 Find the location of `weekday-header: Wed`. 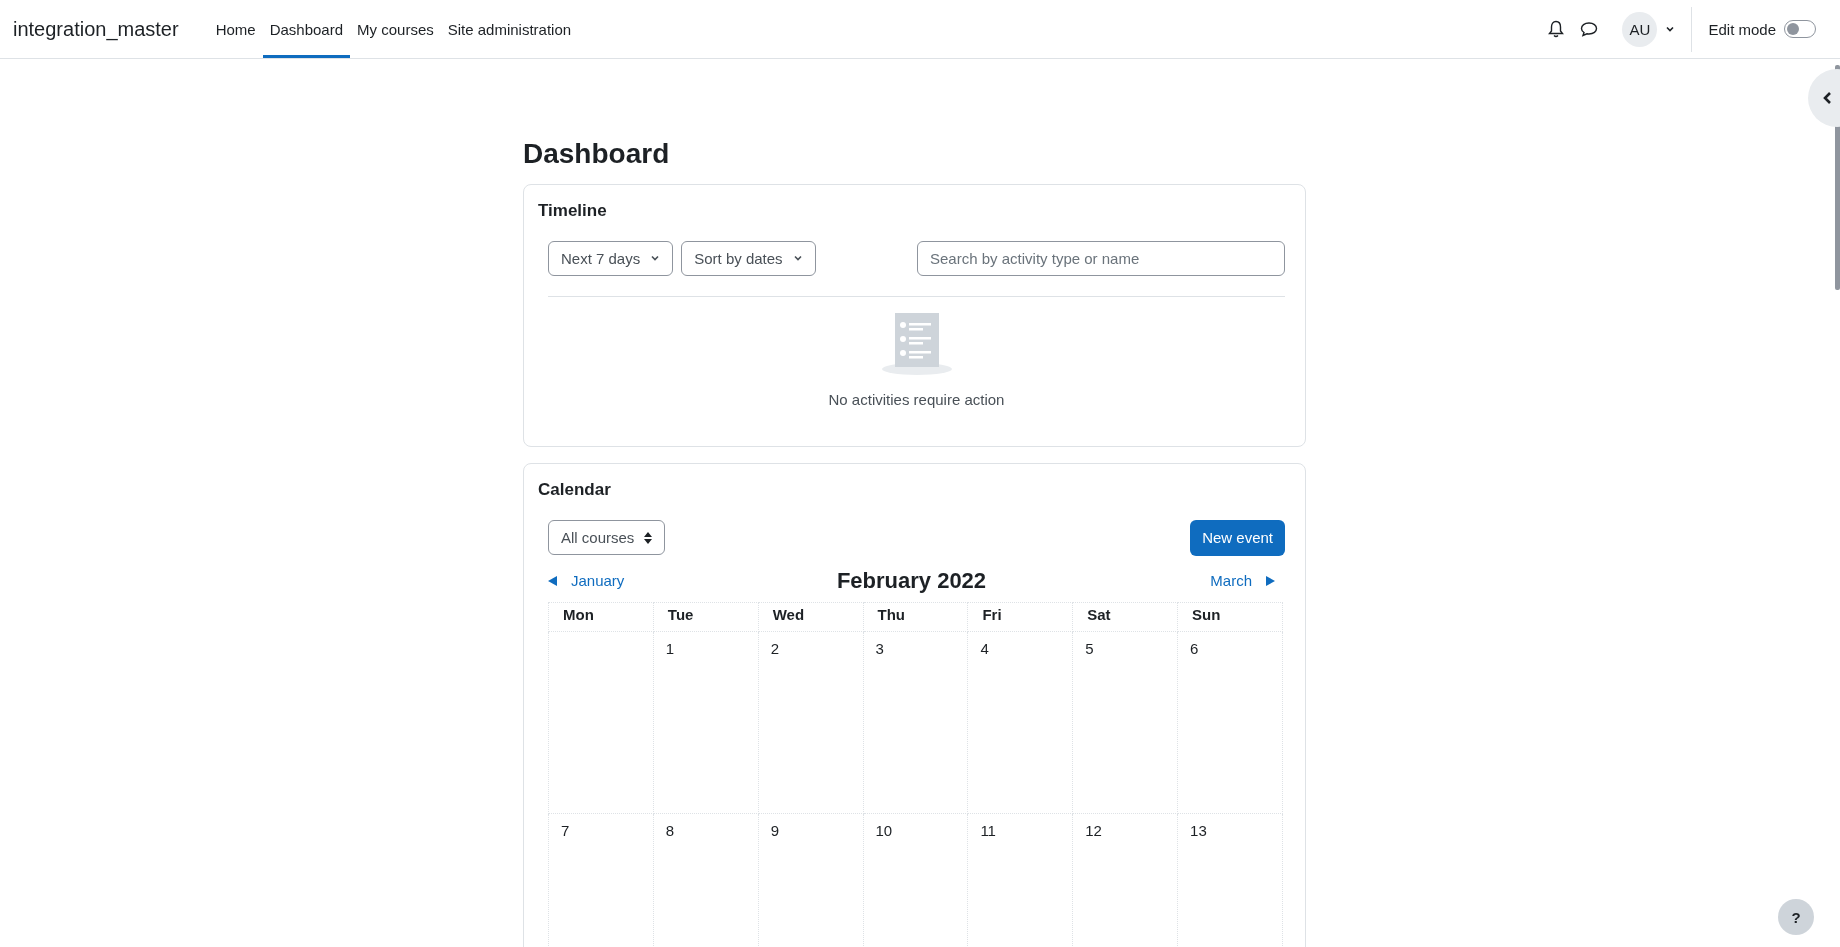

weekday-header: Wed is located at coordinates (811, 617).